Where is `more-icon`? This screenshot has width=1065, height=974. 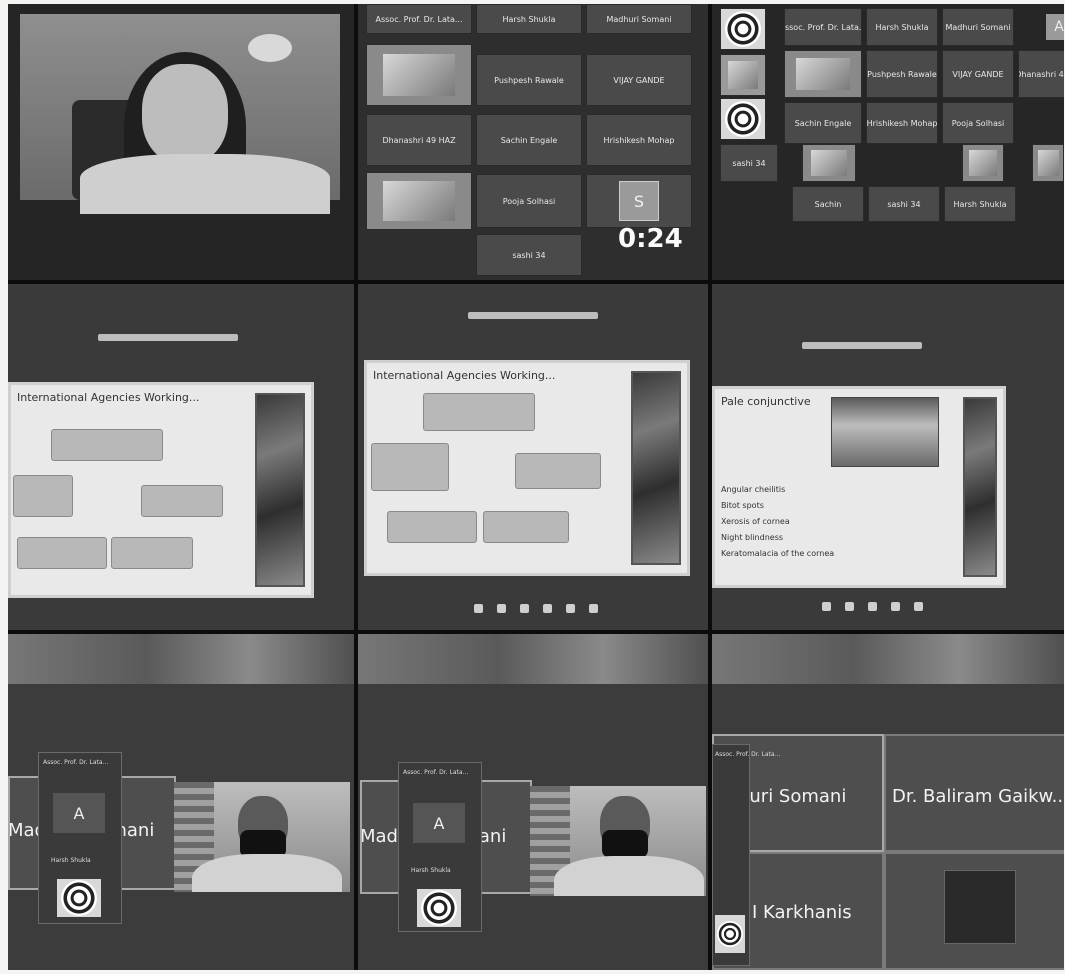
more-icon is located at coordinates (593, 608).